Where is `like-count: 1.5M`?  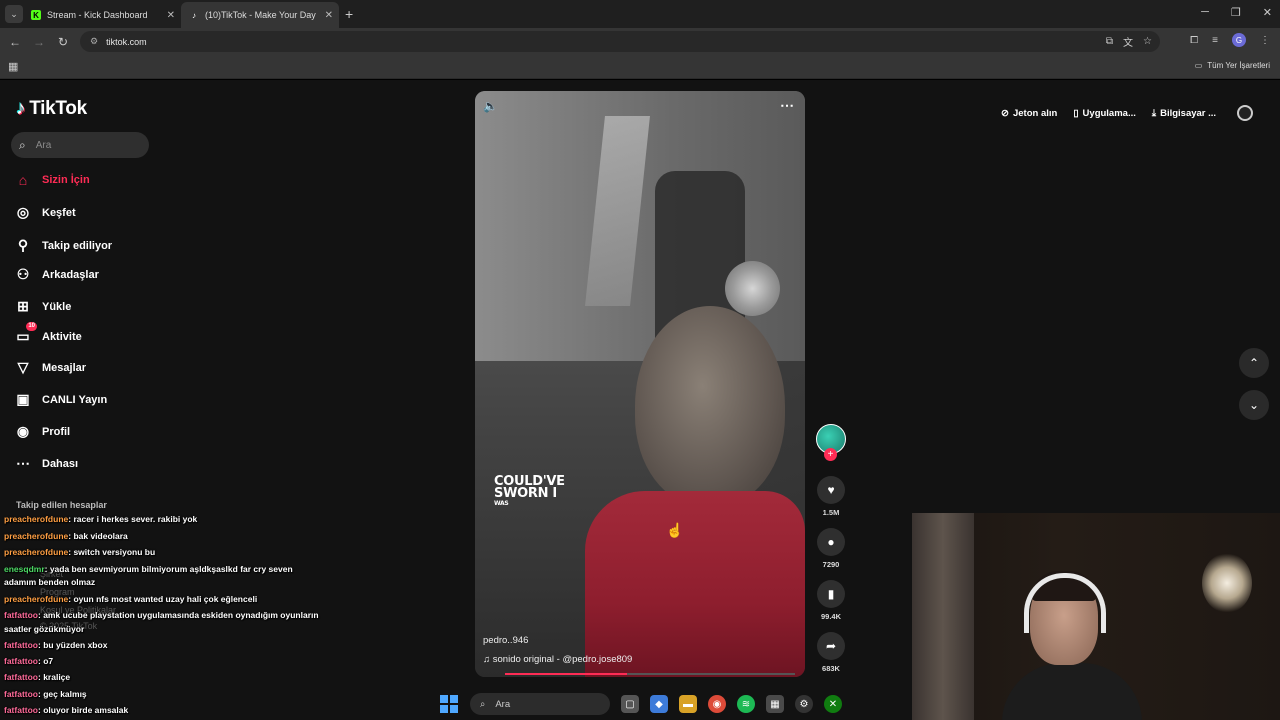
like-count: 1.5M is located at coordinates (831, 512).